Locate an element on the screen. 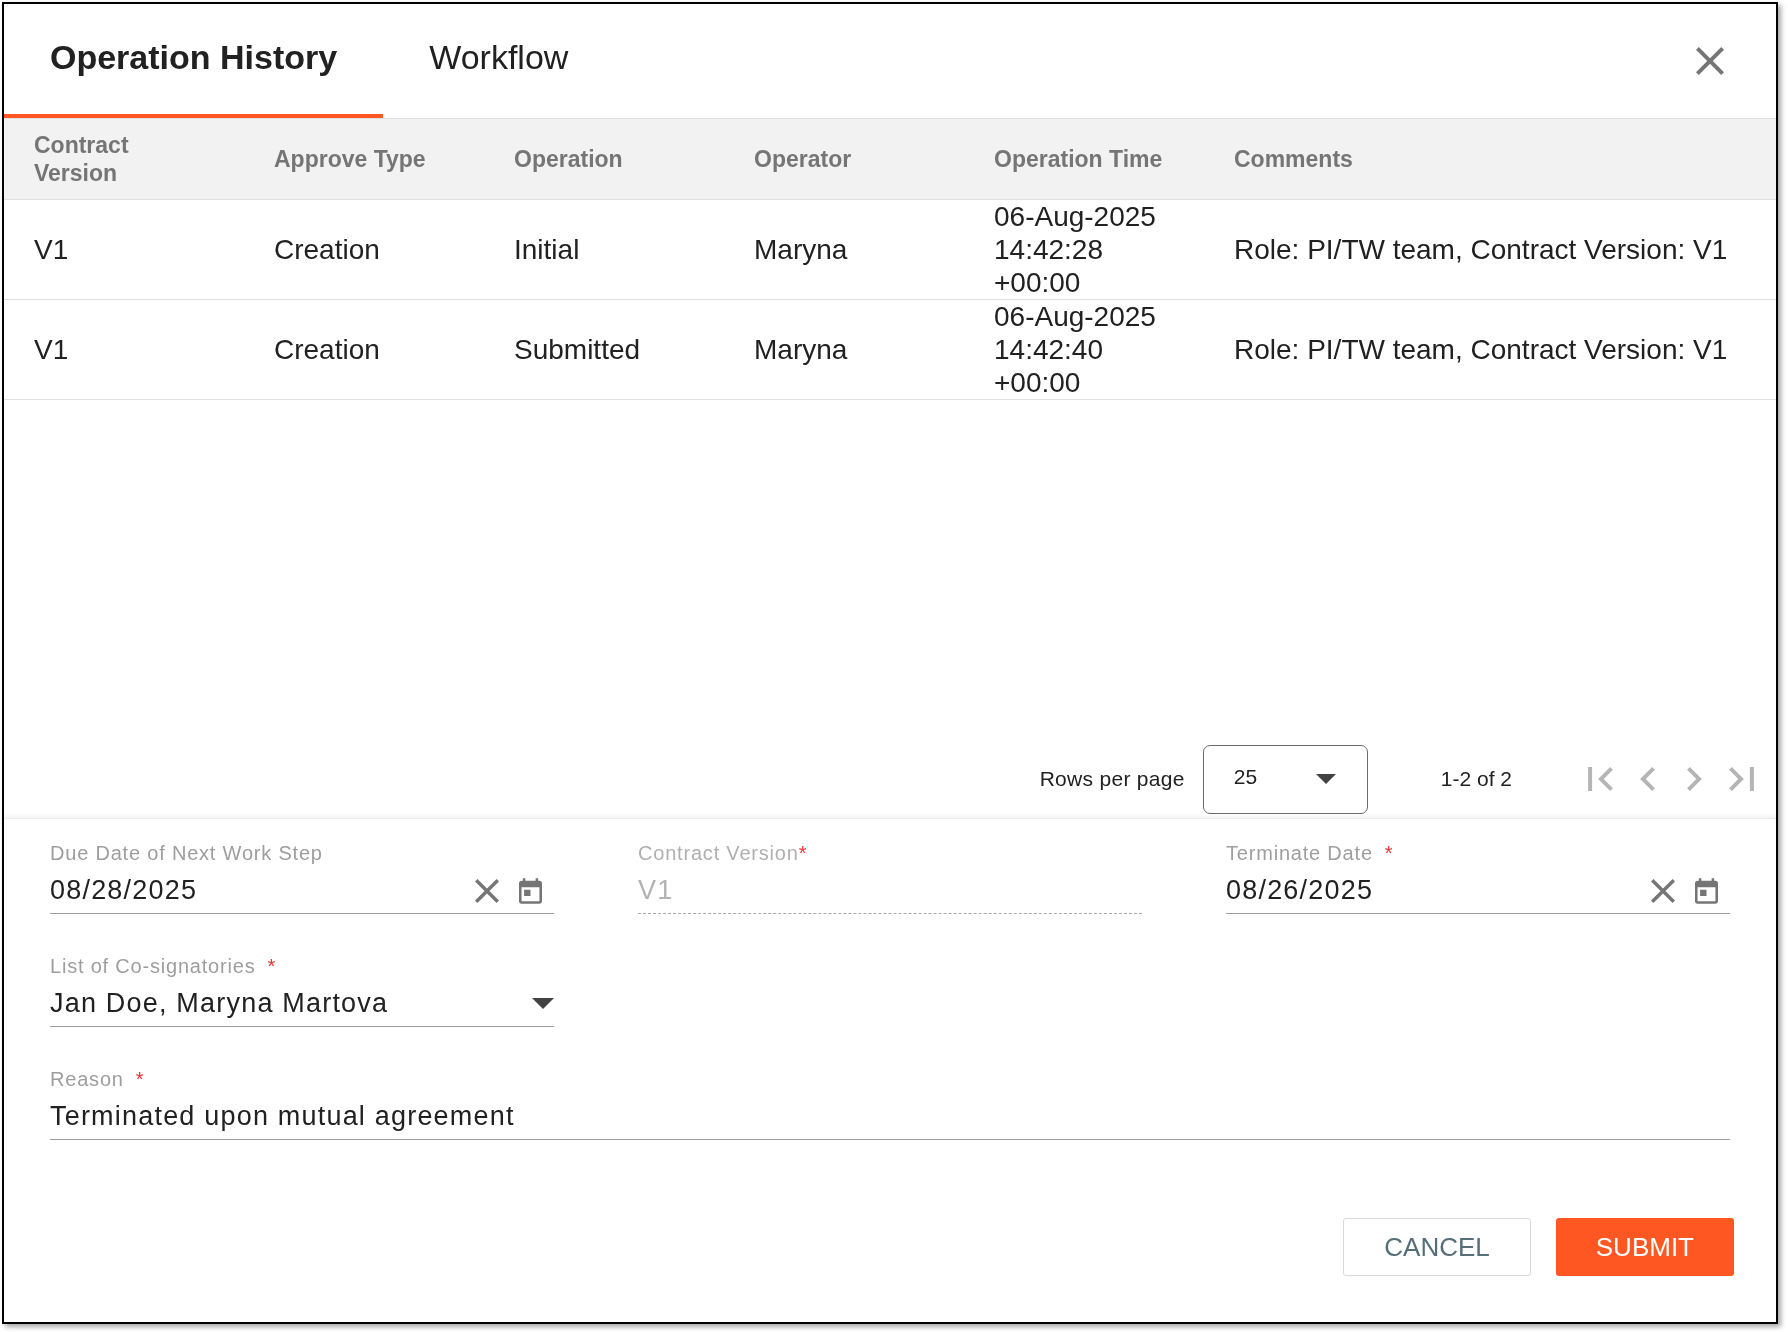 This screenshot has width=1788, height=1332. text-field: Terminated upon mutual agreement is located at coordinates (890, 1115).